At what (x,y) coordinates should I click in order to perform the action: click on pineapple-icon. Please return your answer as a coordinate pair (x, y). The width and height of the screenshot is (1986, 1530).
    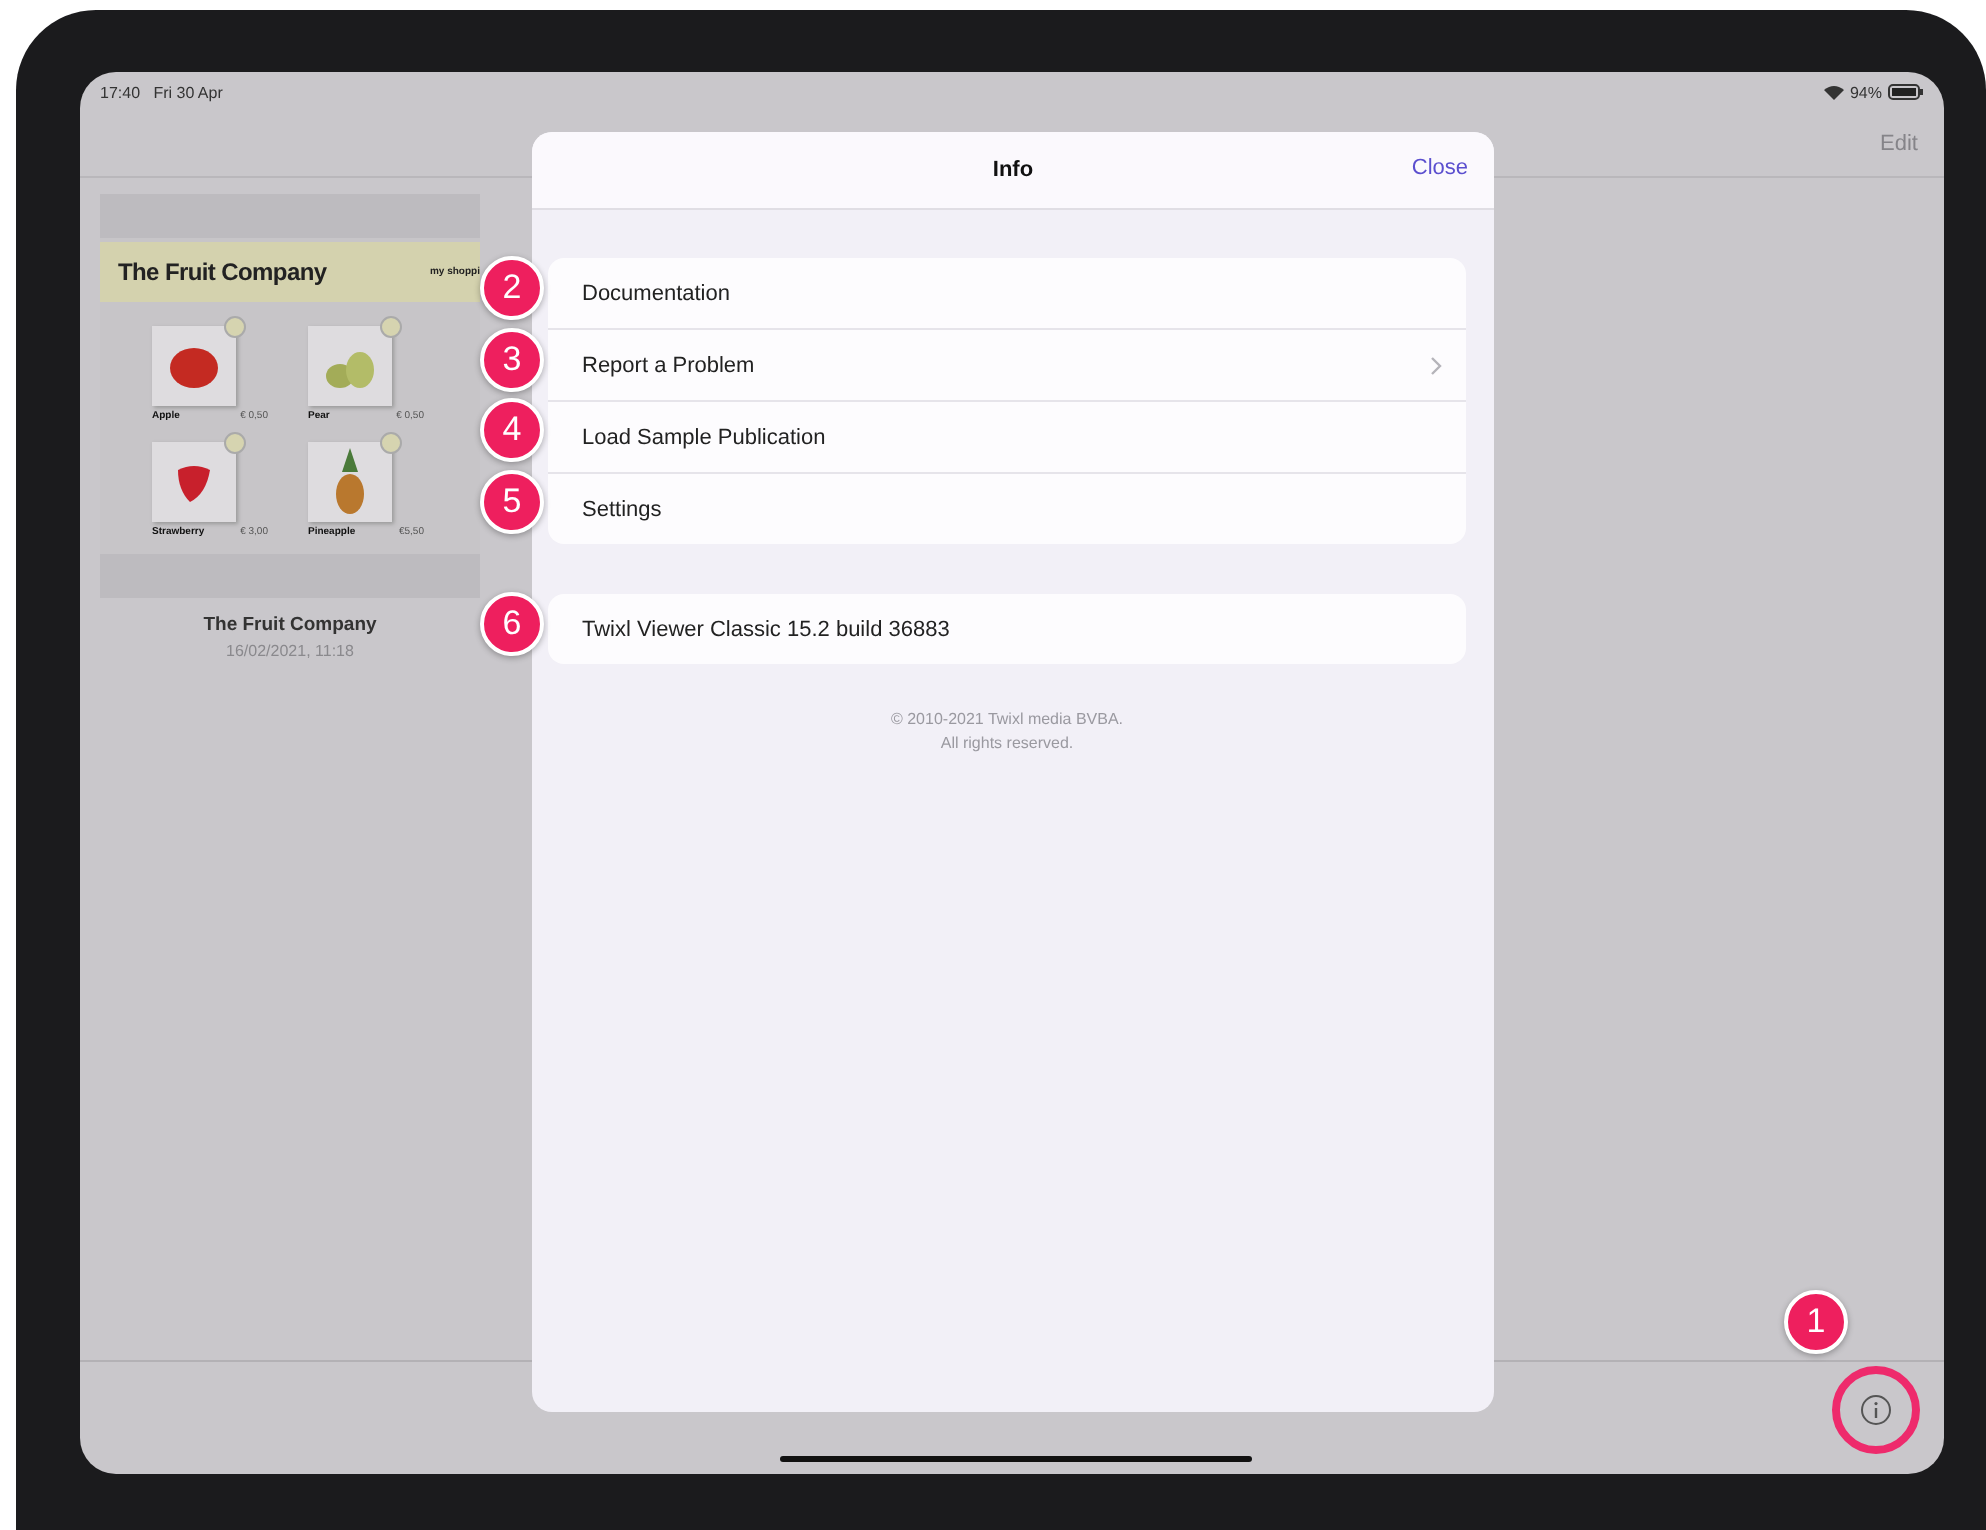
    Looking at the image, I should click on (350, 482).